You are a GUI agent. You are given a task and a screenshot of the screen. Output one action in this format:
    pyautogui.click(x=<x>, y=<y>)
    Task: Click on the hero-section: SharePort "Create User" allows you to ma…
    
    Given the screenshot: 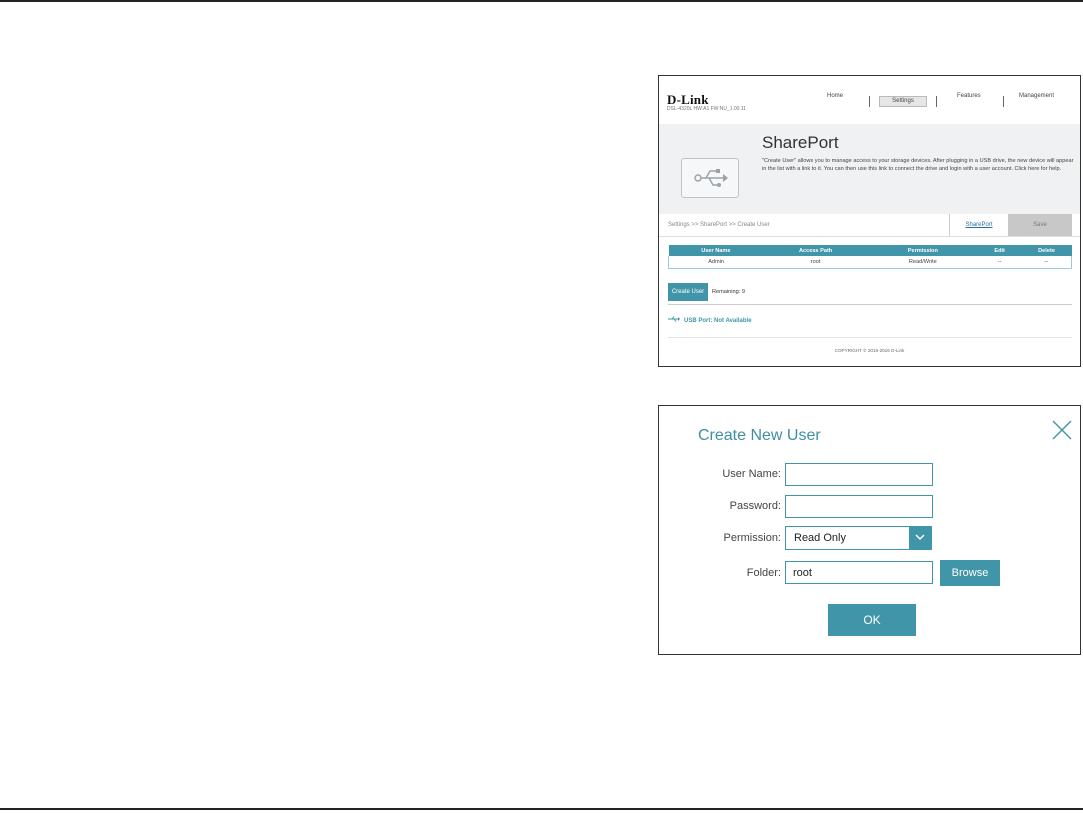 What is the action you would take?
    pyautogui.click(x=869, y=169)
    